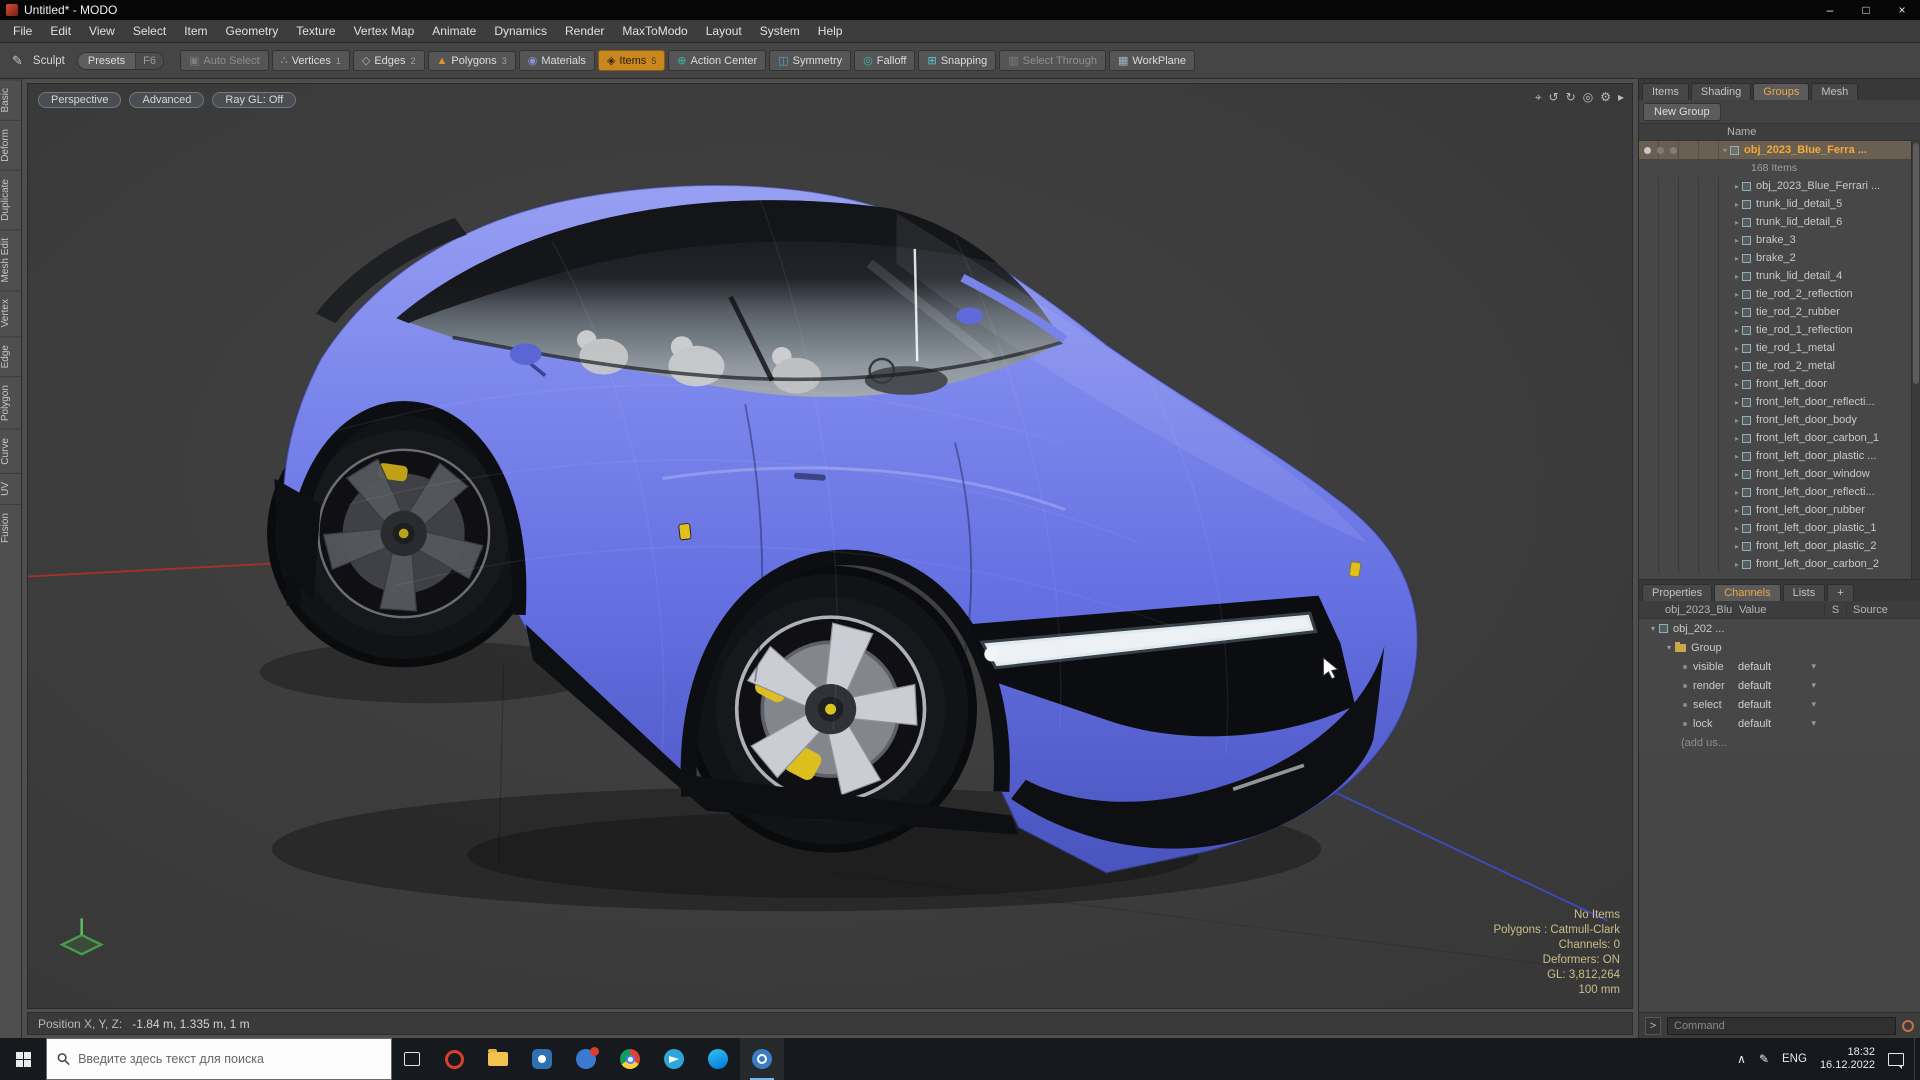 The height and width of the screenshot is (1080, 1920). Describe the element at coordinates (10, 145) in the screenshot. I see `toolbox-tab: Deform` at that location.